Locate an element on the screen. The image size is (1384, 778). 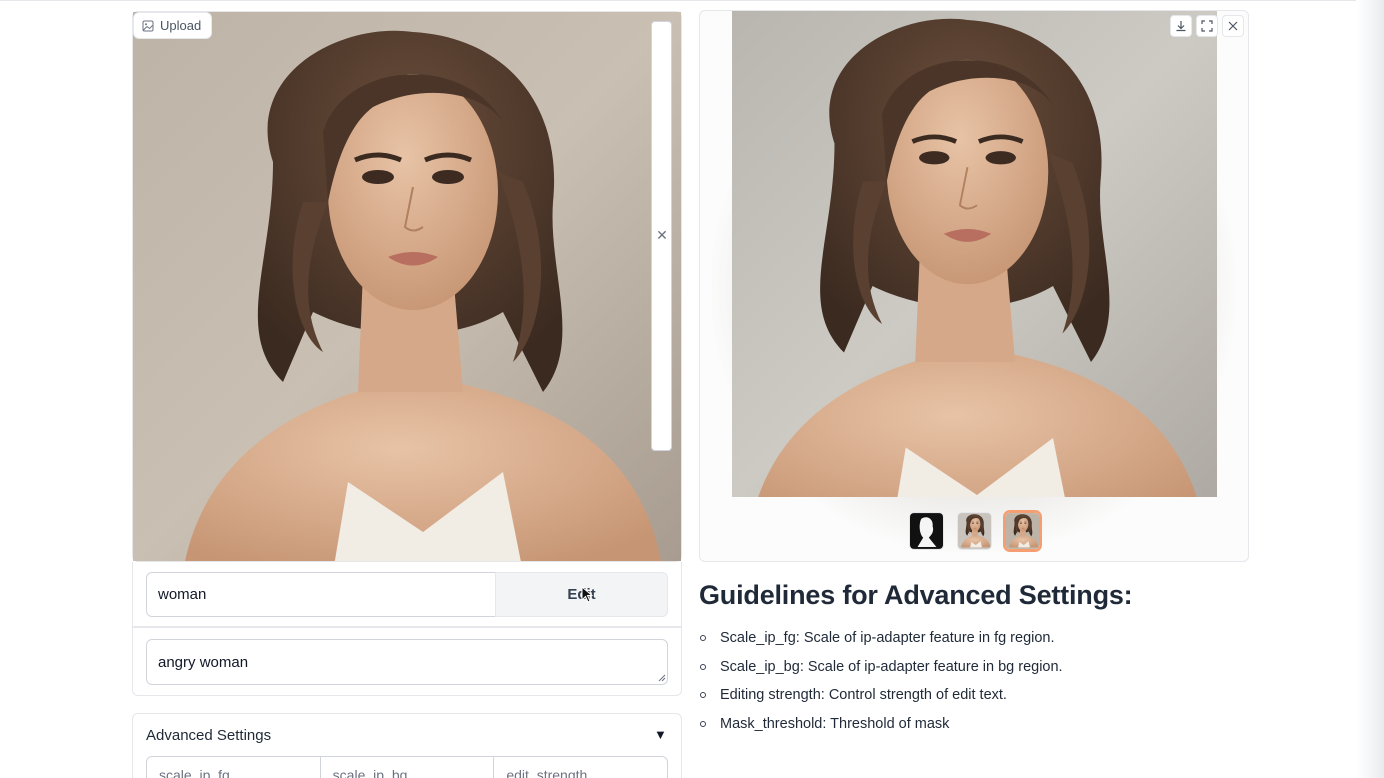
gallery-thumbnails is located at coordinates (975, 531).